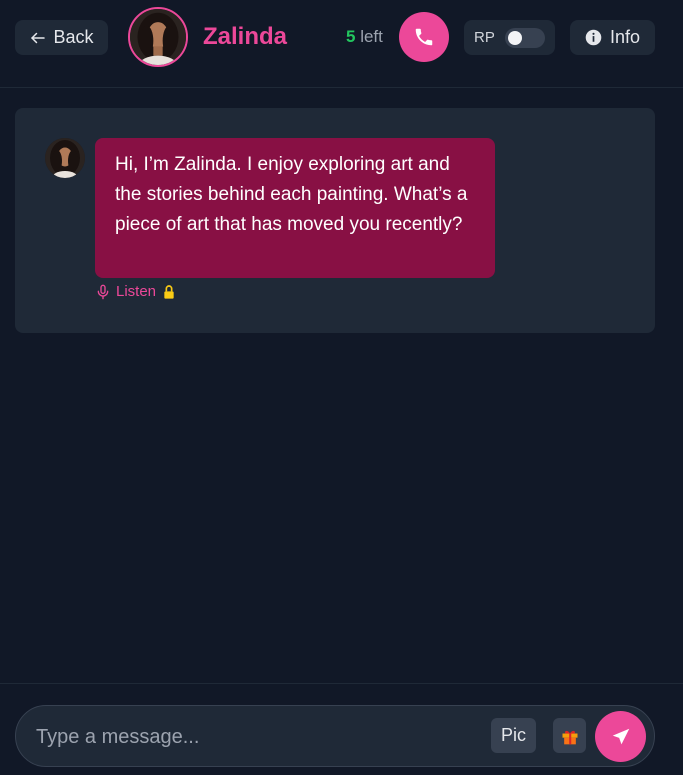 The height and width of the screenshot is (775, 683). What do you see at coordinates (103, 291) in the screenshot?
I see `microphone-icon` at bounding box center [103, 291].